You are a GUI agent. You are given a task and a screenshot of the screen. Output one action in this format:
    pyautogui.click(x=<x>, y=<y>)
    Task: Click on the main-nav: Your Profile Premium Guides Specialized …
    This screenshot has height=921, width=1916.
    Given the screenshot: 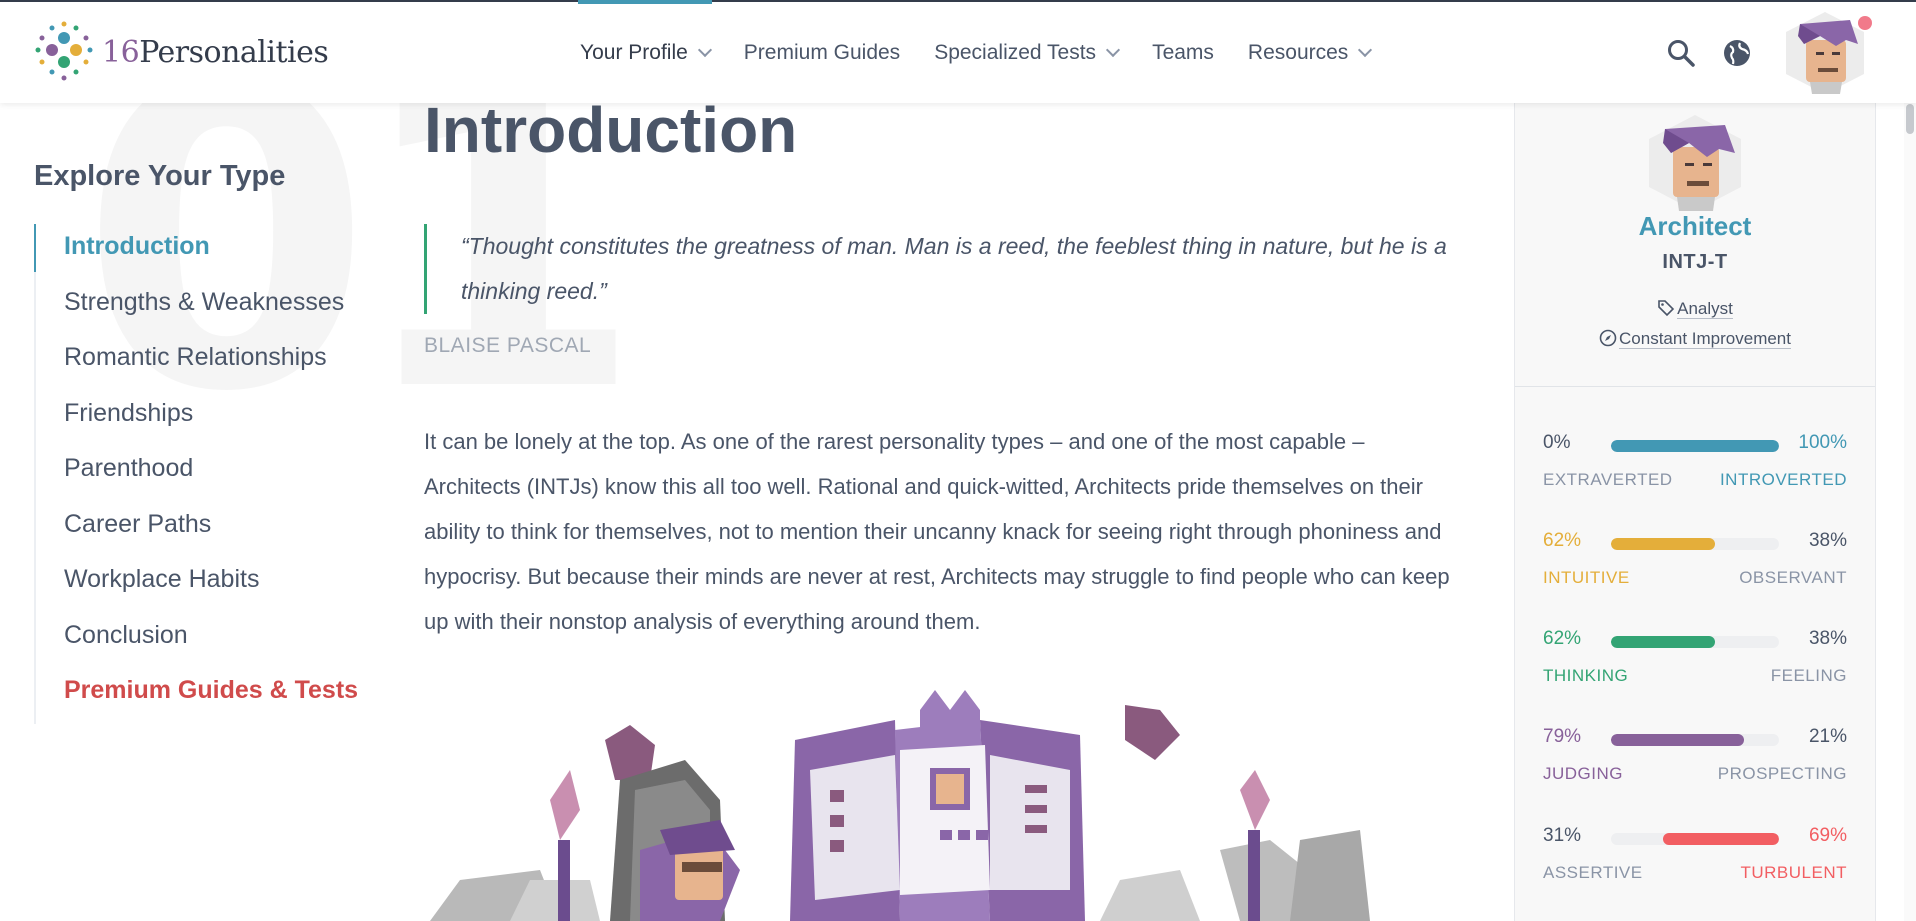 What is the action you would take?
    pyautogui.click(x=991, y=51)
    